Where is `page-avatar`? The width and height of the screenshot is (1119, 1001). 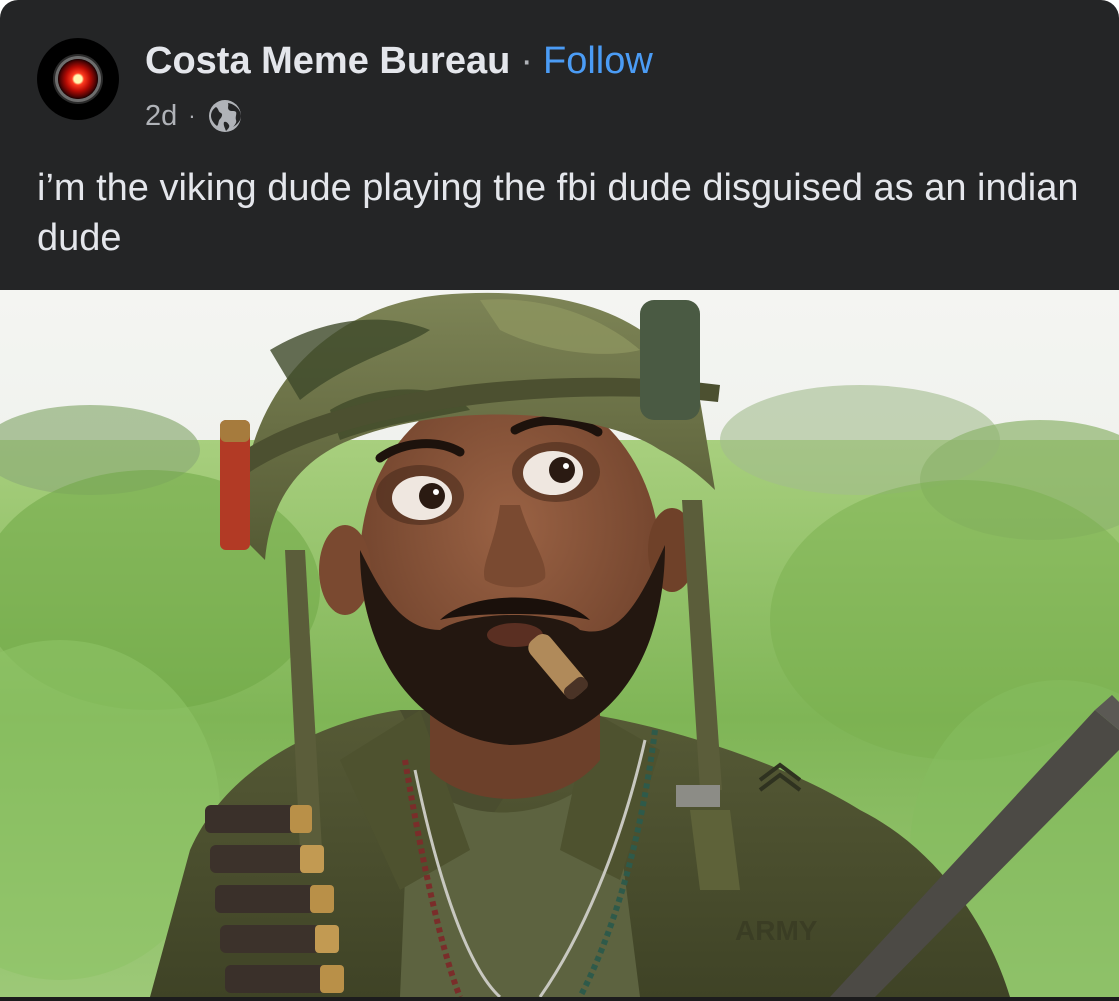
page-avatar is located at coordinates (78, 79).